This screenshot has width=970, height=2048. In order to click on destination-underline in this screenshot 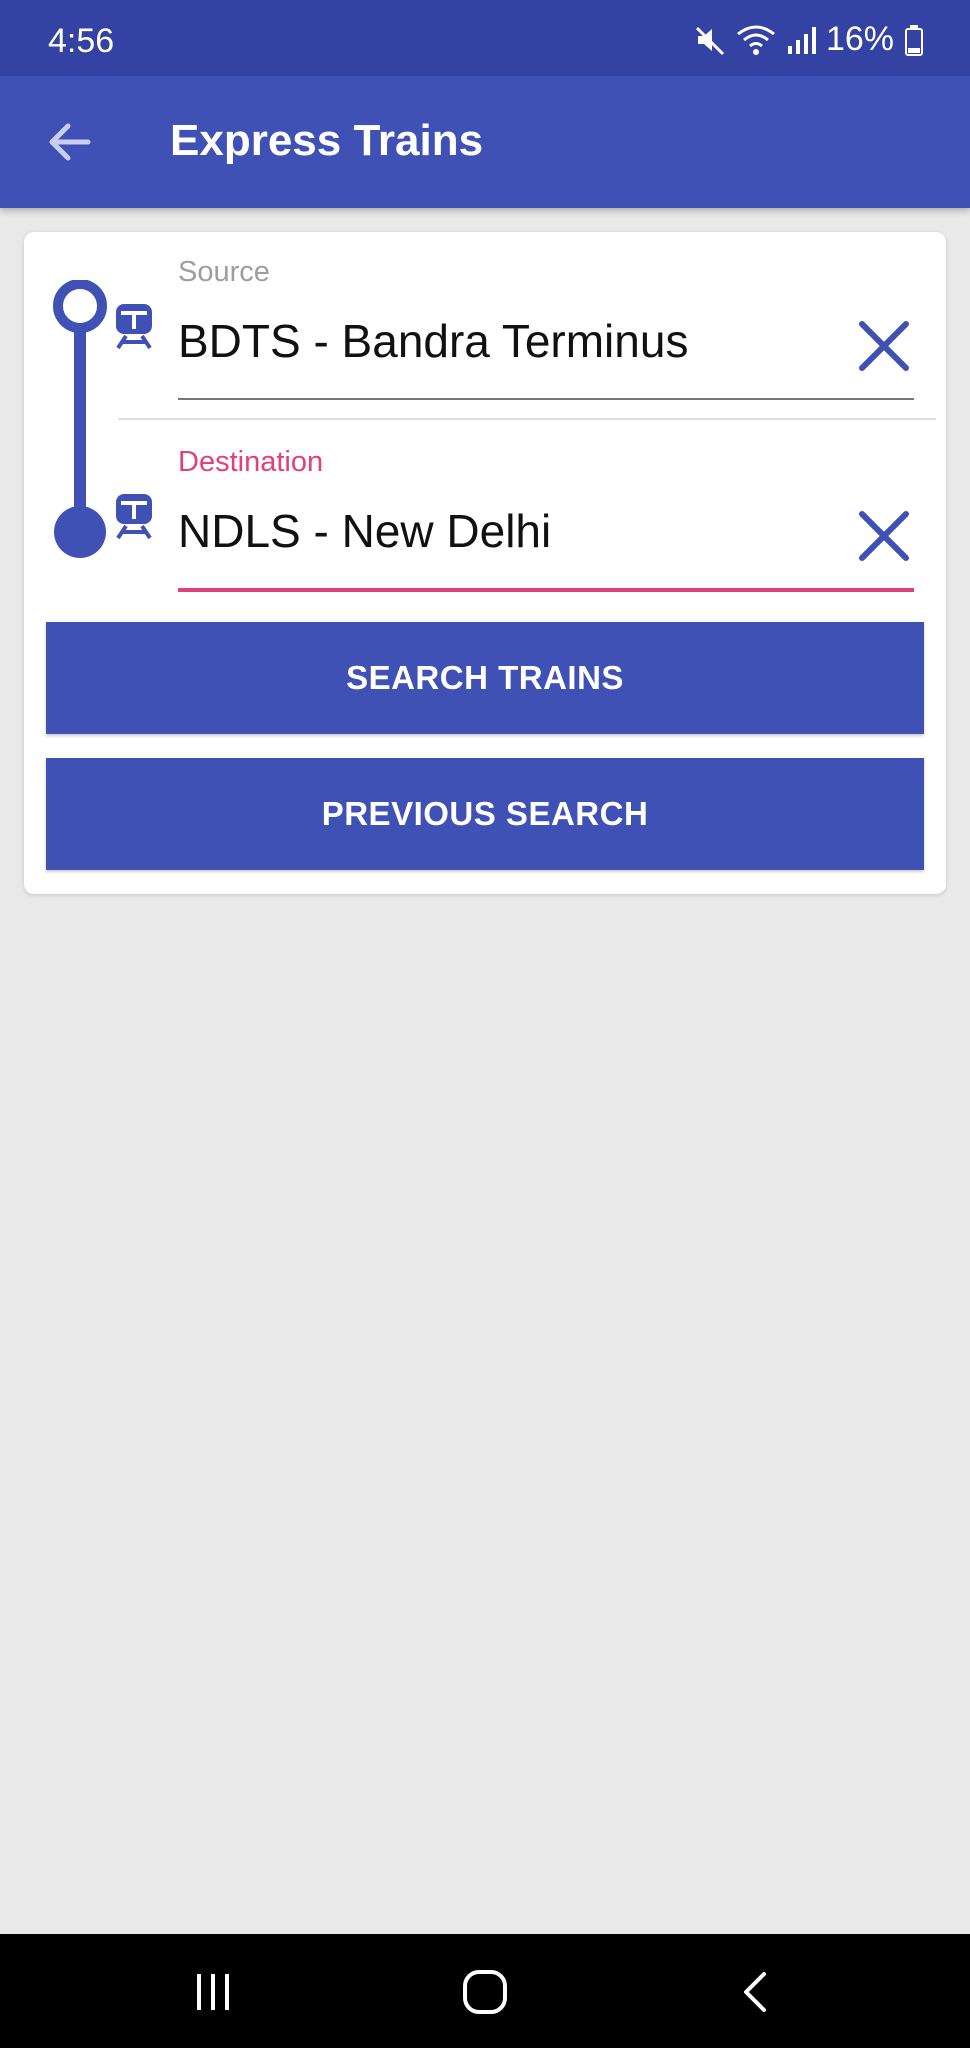, I will do `click(546, 590)`.